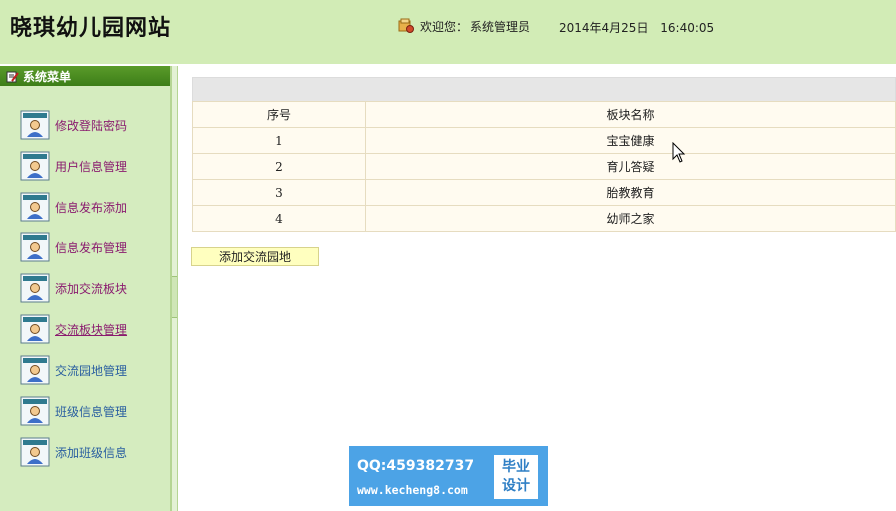 This screenshot has height=511, width=896. Describe the element at coordinates (500, 26) in the screenshot. I see `user-name: 系统管理员` at that location.